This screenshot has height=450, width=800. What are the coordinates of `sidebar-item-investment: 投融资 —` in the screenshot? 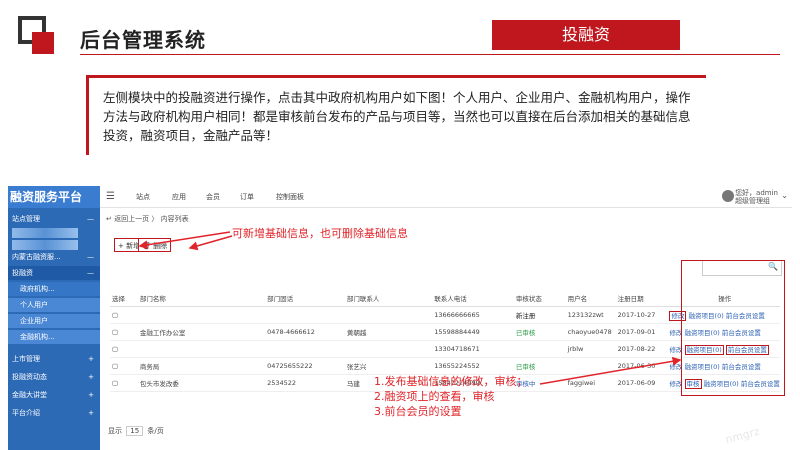 It's located at (54, 273).